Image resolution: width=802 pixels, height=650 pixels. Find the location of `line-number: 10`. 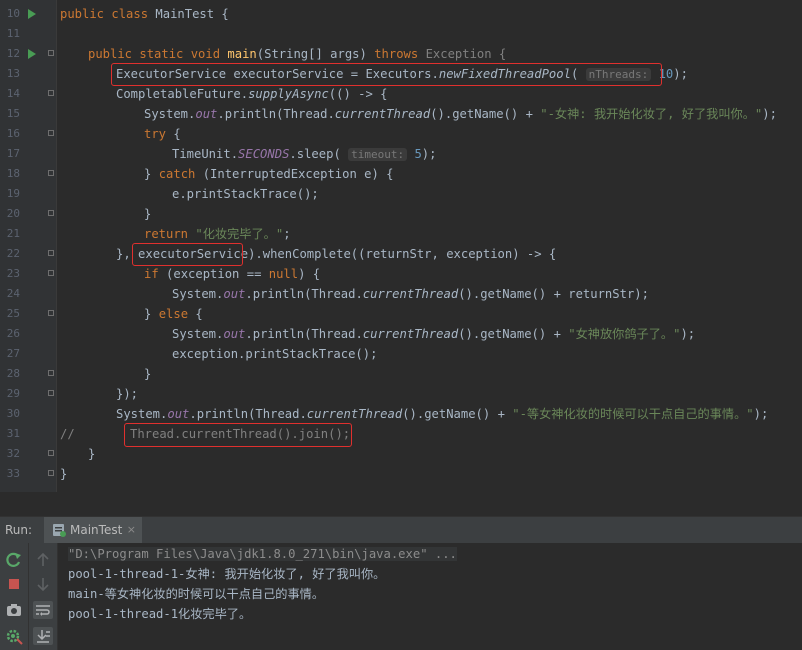

line-number: 10 is located at coordinates (13, 13).